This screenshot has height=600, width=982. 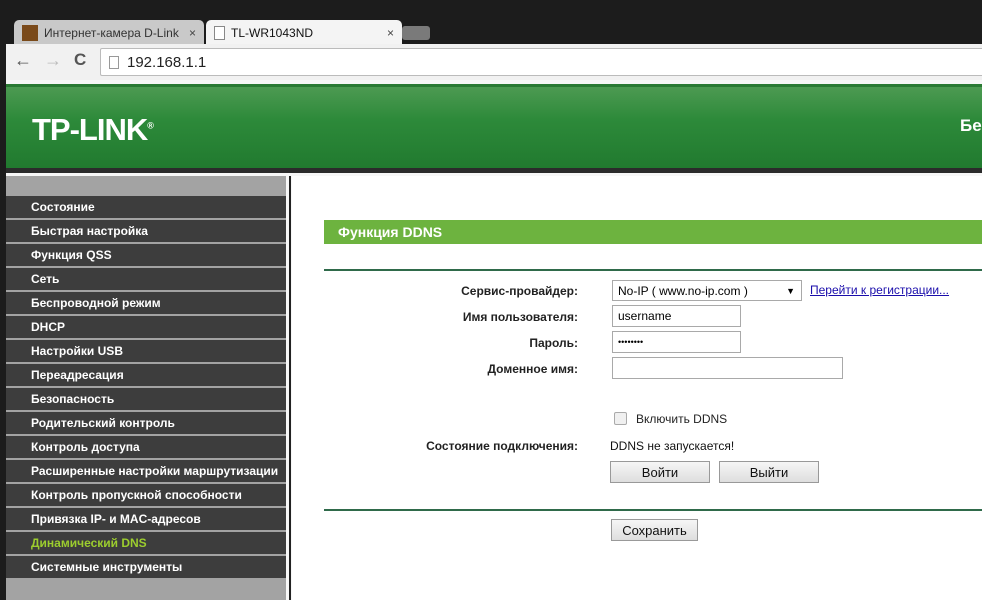 What do you see at coordinates (146, 351) in the screenshot?
I see `sidebar-item: Настройки USB` at bounding box center [146, 351].